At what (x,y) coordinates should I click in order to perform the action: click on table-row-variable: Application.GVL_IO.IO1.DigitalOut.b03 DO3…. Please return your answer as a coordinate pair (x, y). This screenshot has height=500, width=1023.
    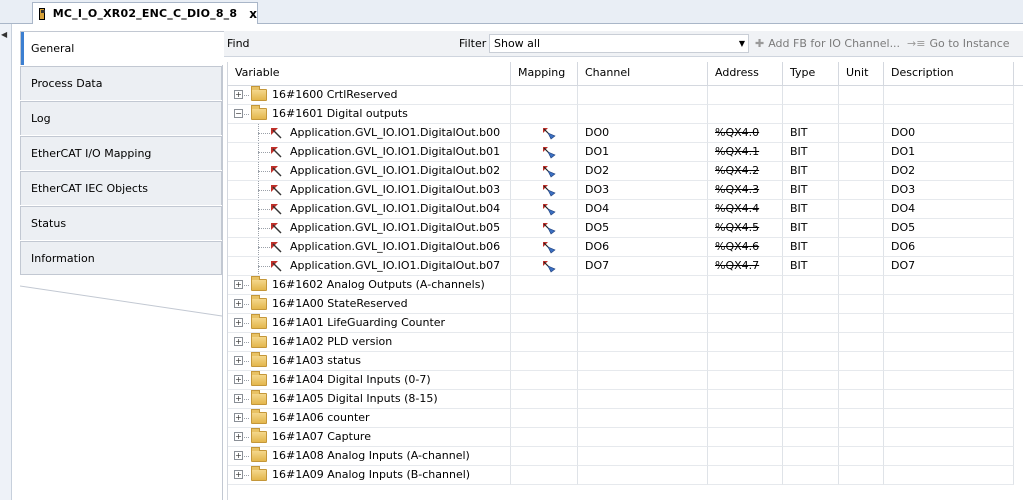
    Looking at the image, I should click on (625, 190).